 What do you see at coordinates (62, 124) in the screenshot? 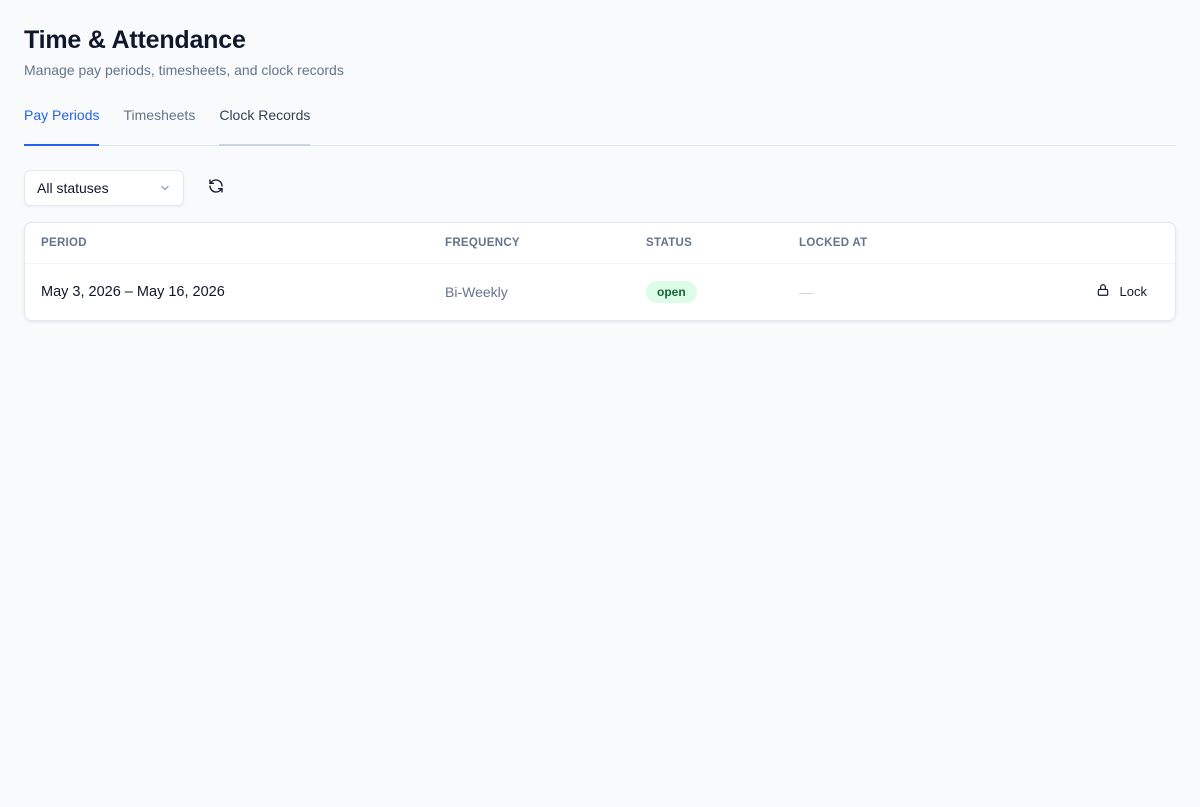
I see `tab-pay-periods: Pay Periods` at bounding box center [62, 124].